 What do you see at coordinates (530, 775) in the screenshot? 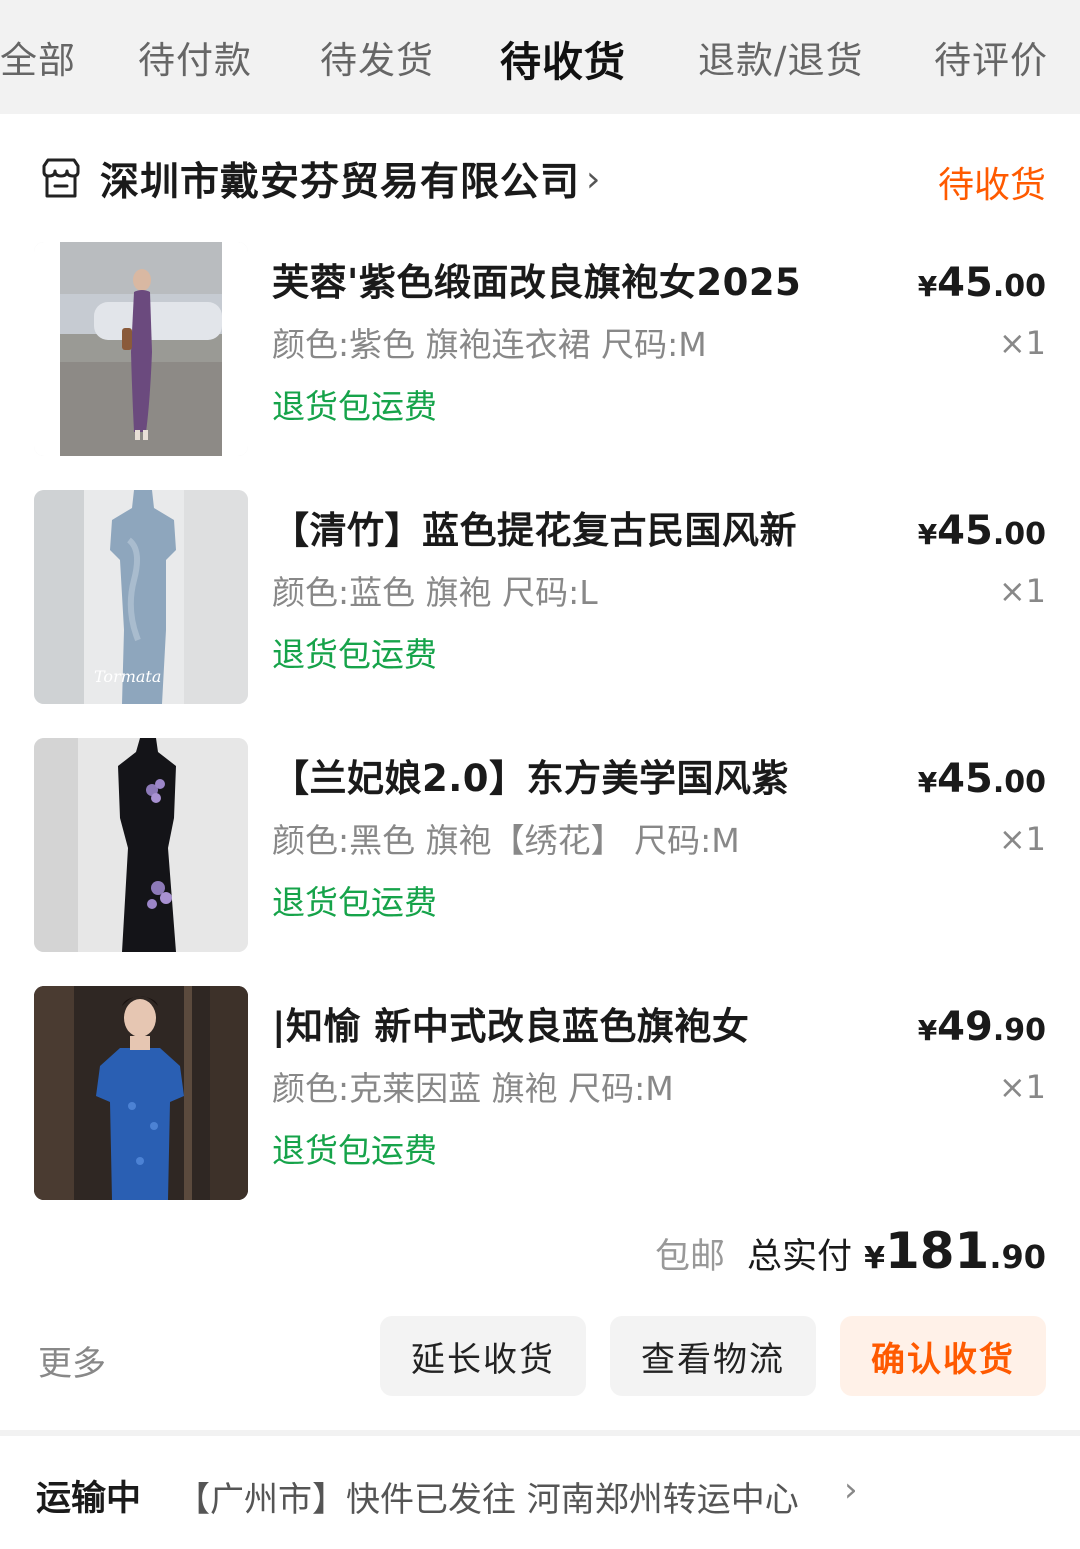
I see `product-title: 【兰妃娘2.0】东方美学国风紫` at bounding box center [530, 775].